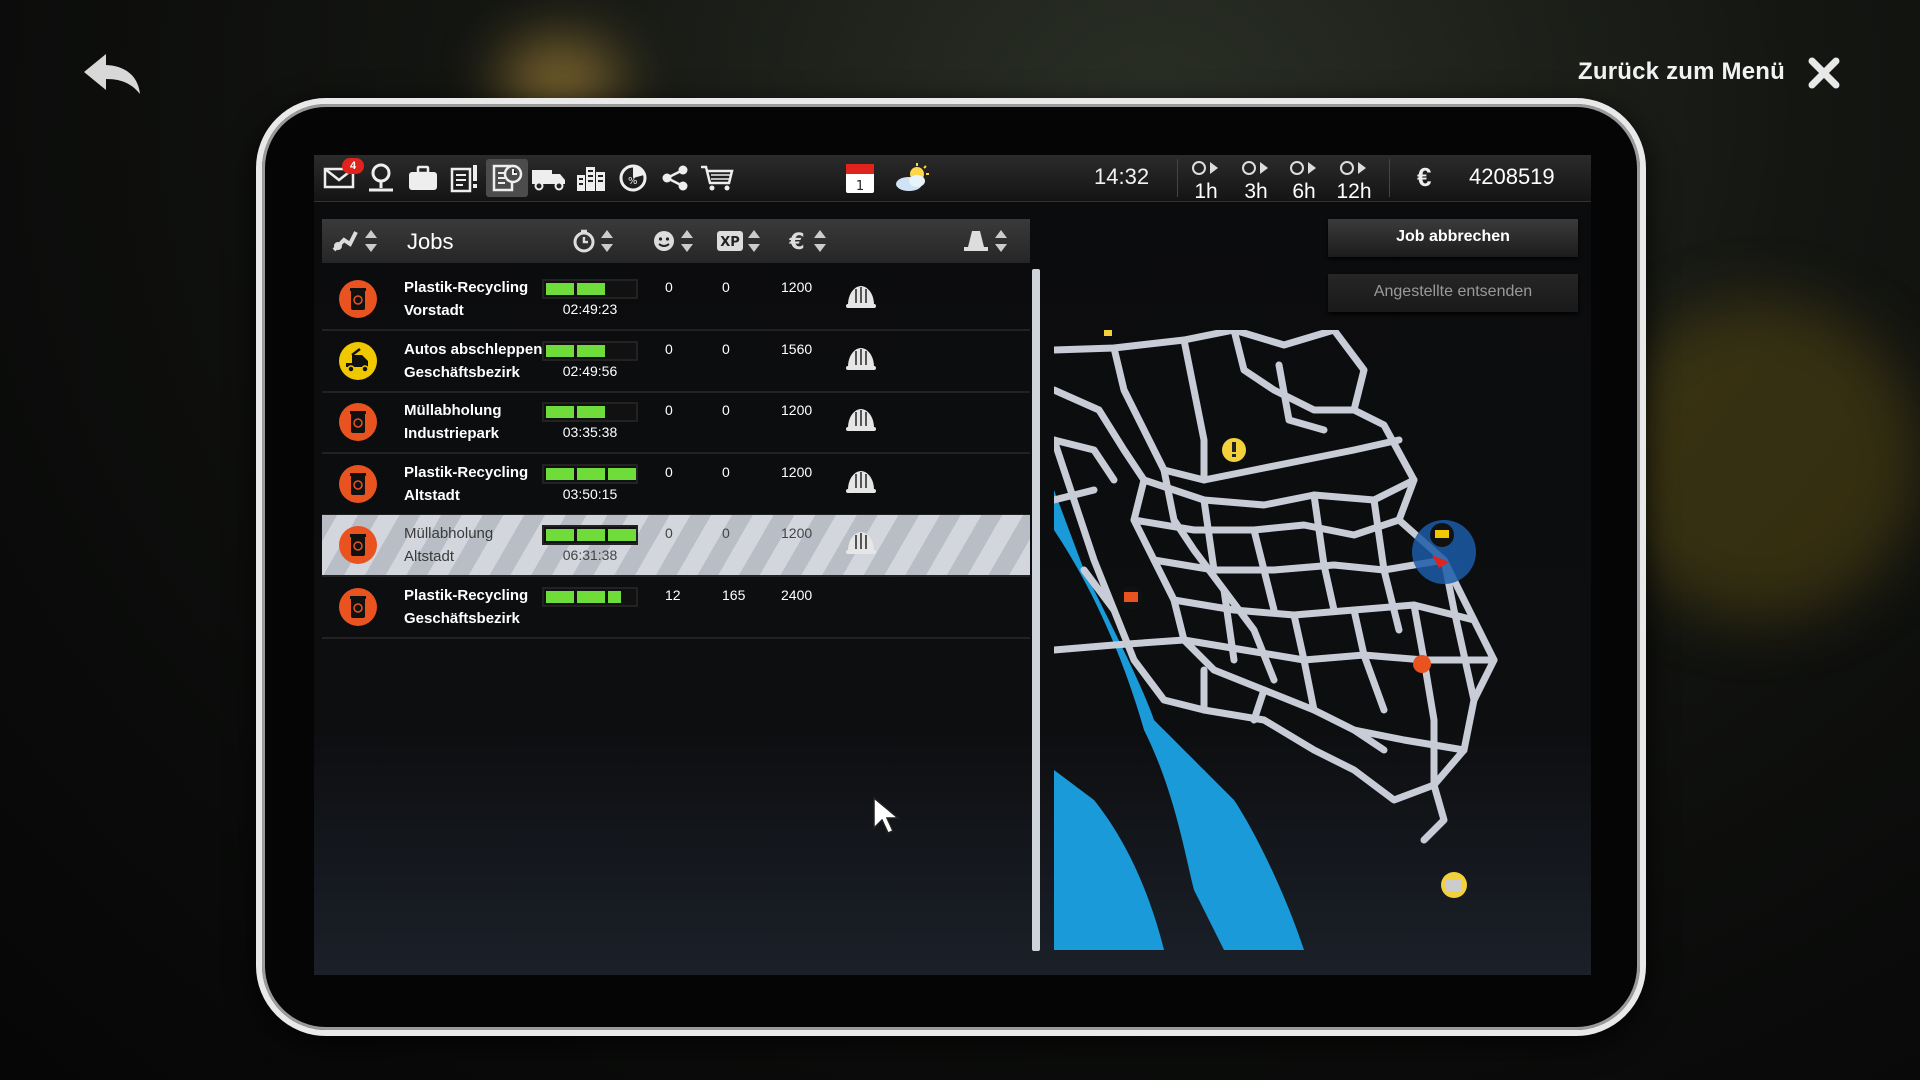 Image resolution: width=1920 pixels, height=1080 pixels. Describe the element at coordinates (664, 241) in the screenshot. I see `smiley-icon` at that location.